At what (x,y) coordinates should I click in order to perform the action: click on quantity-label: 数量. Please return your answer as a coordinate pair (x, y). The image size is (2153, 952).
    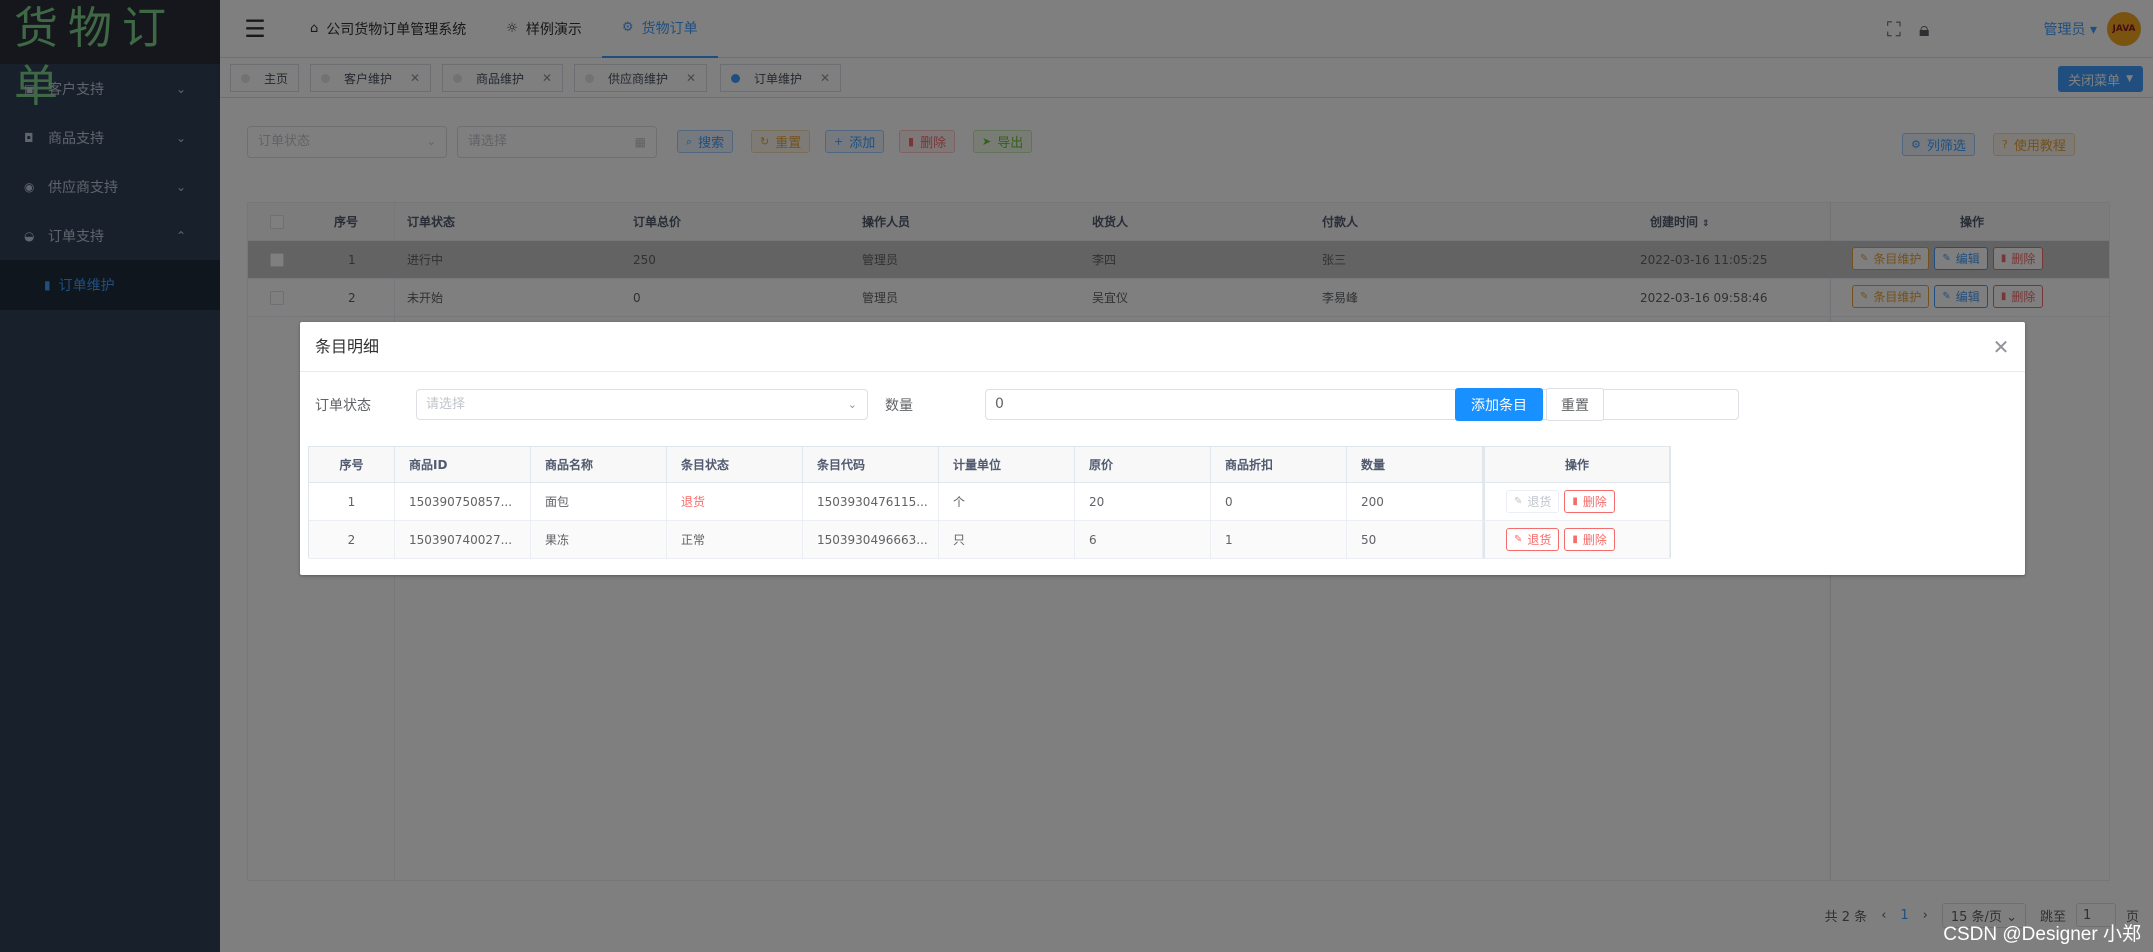
    Looking at the image, I should click on (899, 406).